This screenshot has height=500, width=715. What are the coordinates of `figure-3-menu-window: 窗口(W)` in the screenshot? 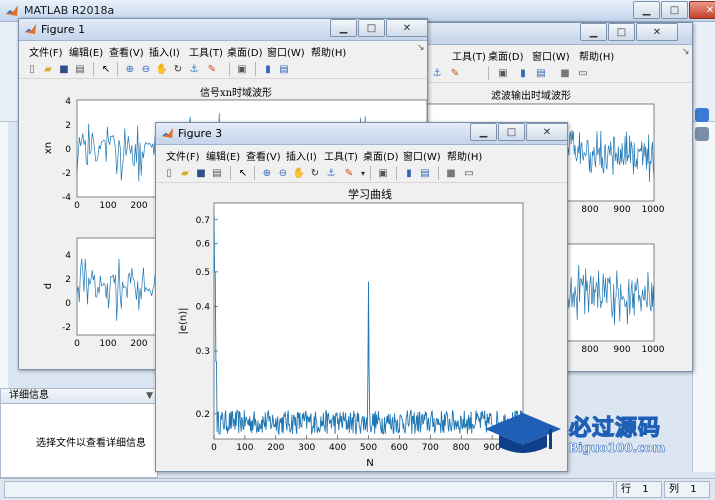 It's located at (422, 155).